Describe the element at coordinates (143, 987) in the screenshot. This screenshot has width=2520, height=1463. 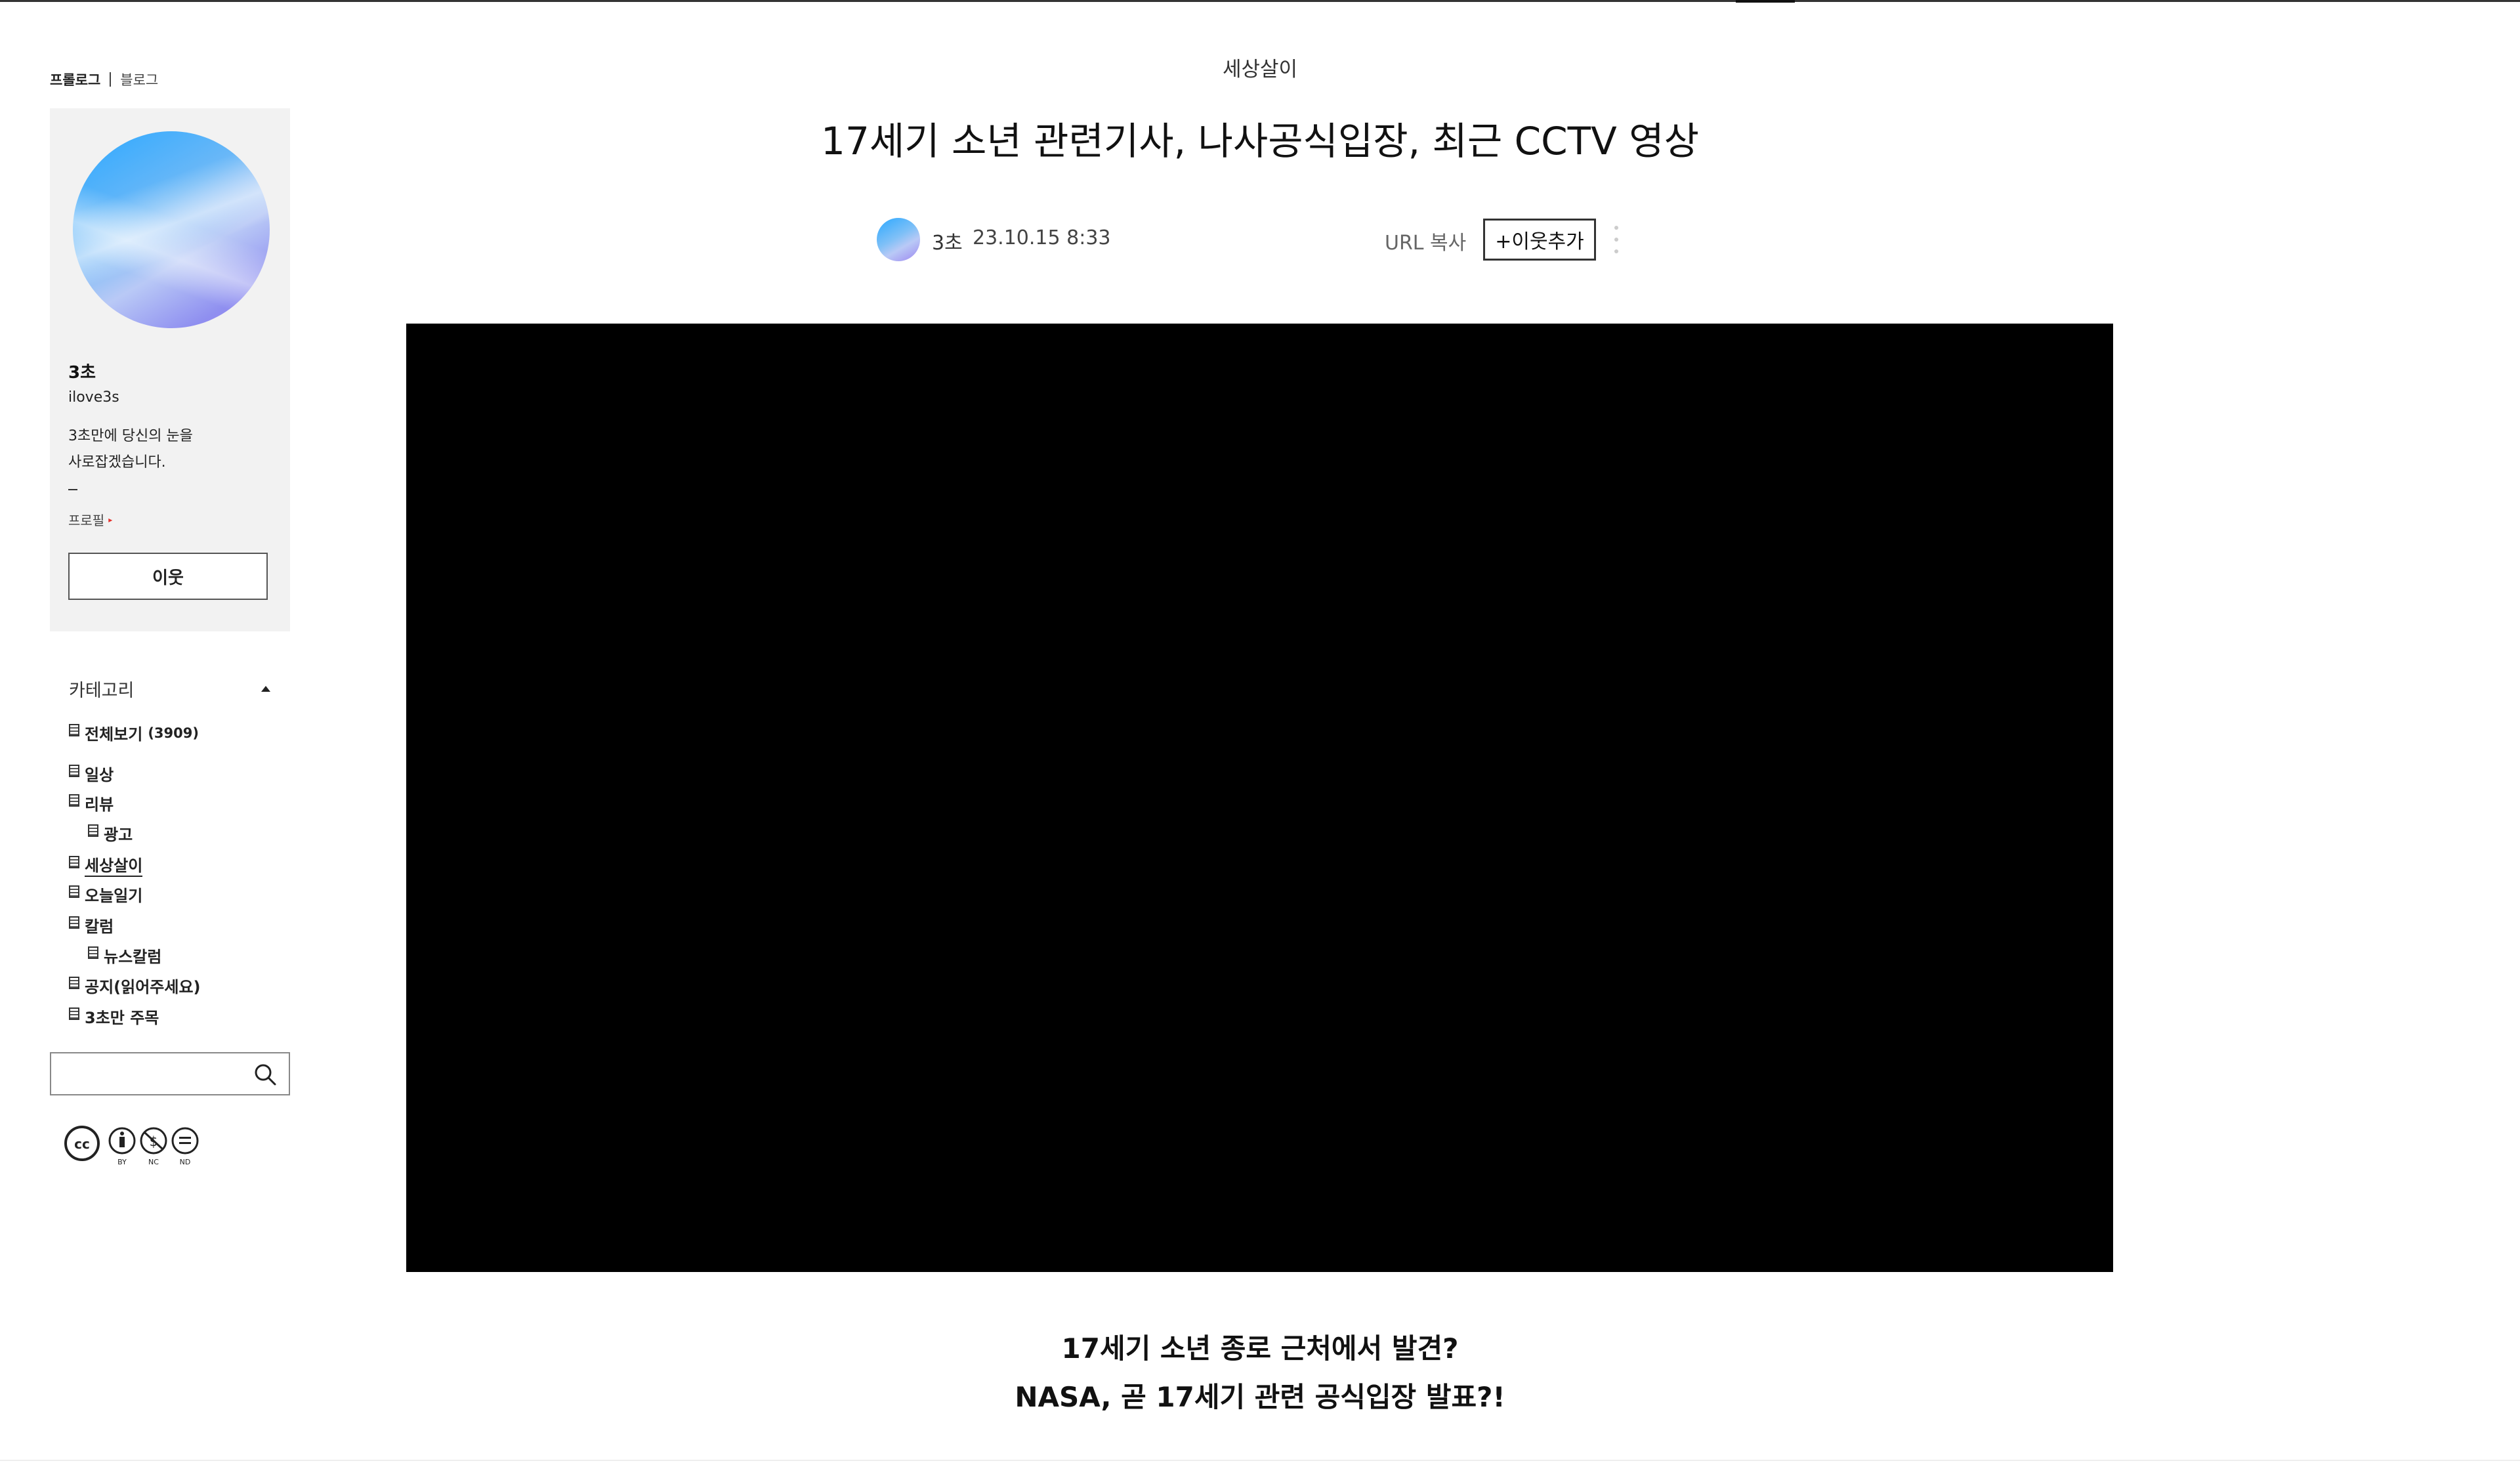
I see `category-item-label: 공지(읽어주세요)` at that location.